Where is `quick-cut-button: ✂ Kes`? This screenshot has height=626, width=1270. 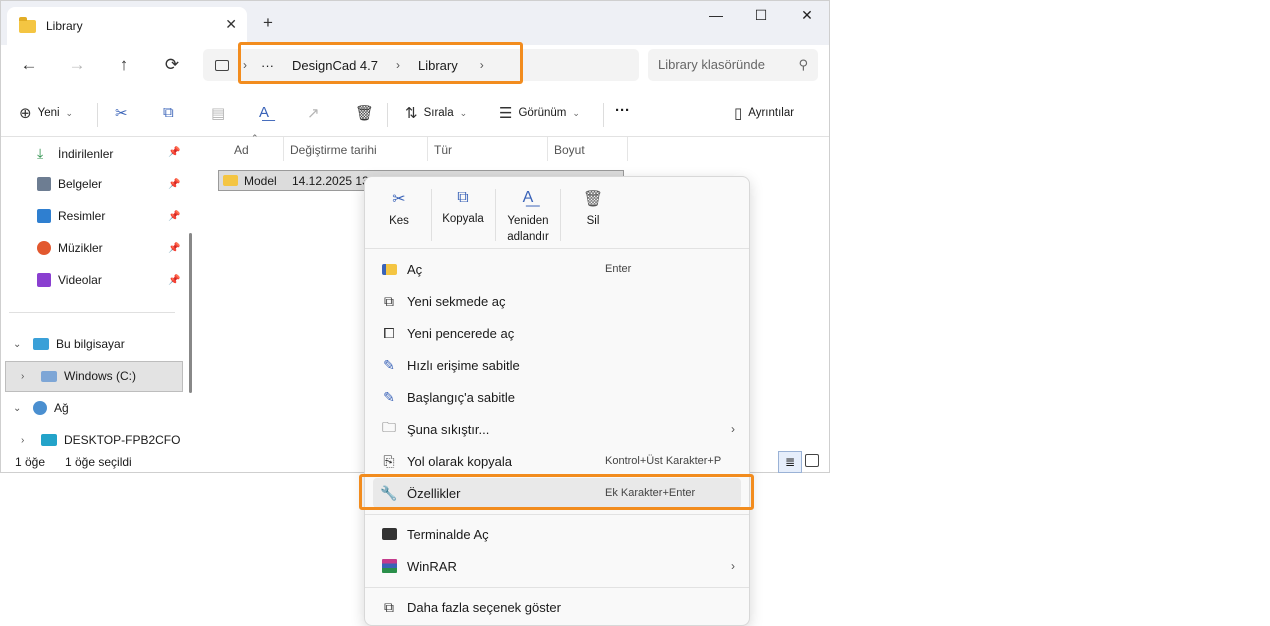 quick-cut-button: ✂ Kes is located at coordinates (399, 202).